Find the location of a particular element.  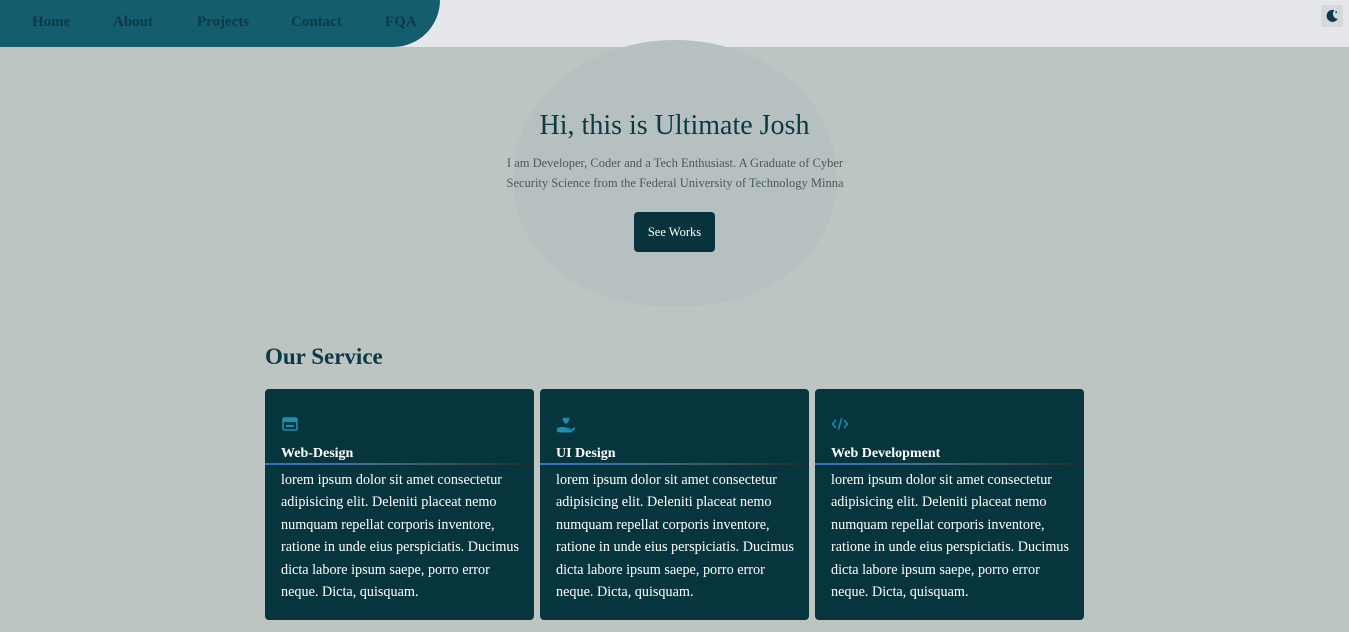

nav-link-fqa: FQA is located at coordinates (401, 22).